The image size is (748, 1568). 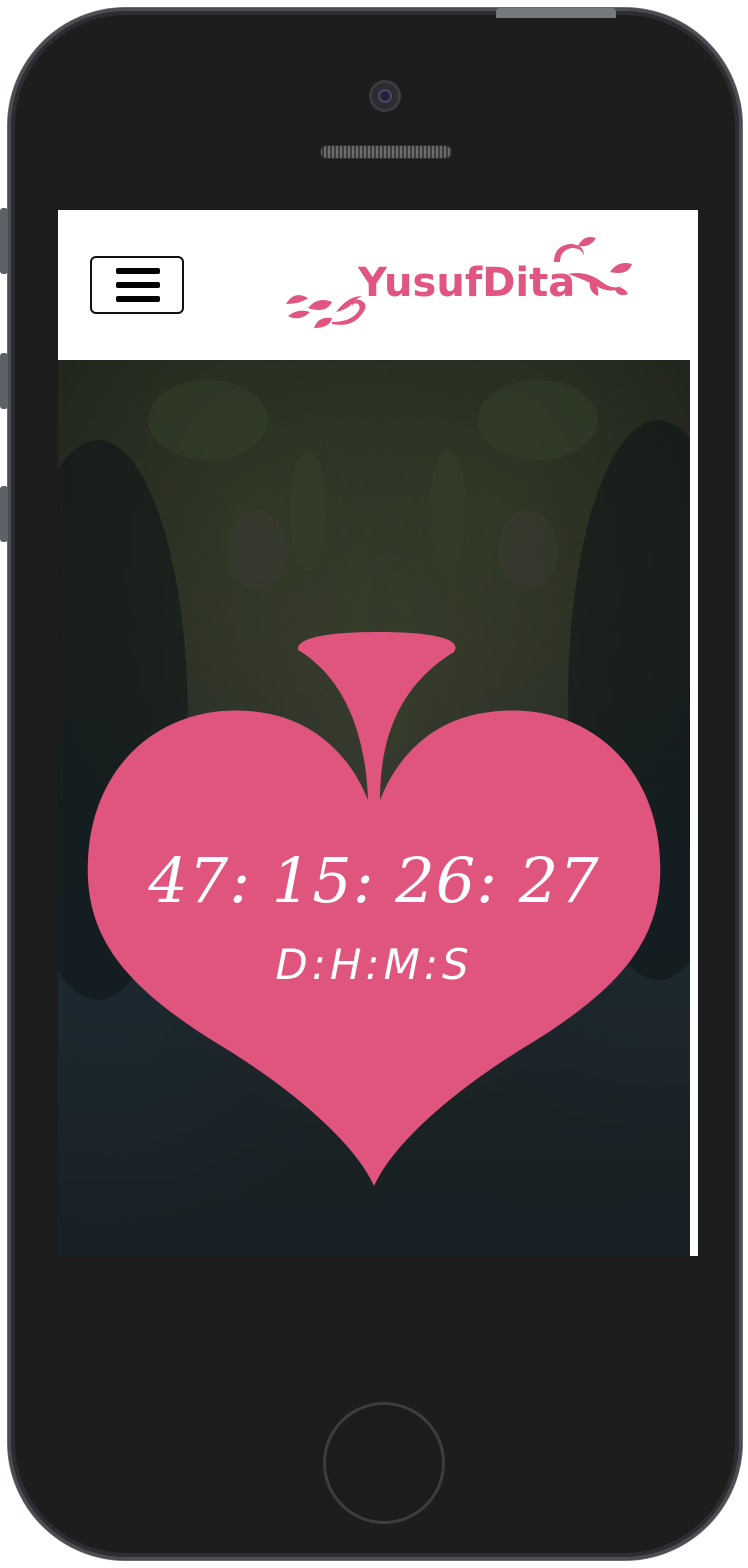 What do you see at coordinates (4, 514) in the screenshot?
I see `volume-down-button` at bounding box center [4, 514].